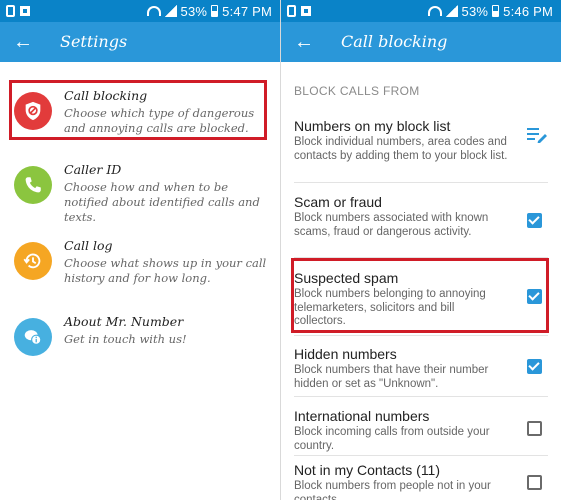  I want to click on clock: 5:47 PM, so click(247, 11).